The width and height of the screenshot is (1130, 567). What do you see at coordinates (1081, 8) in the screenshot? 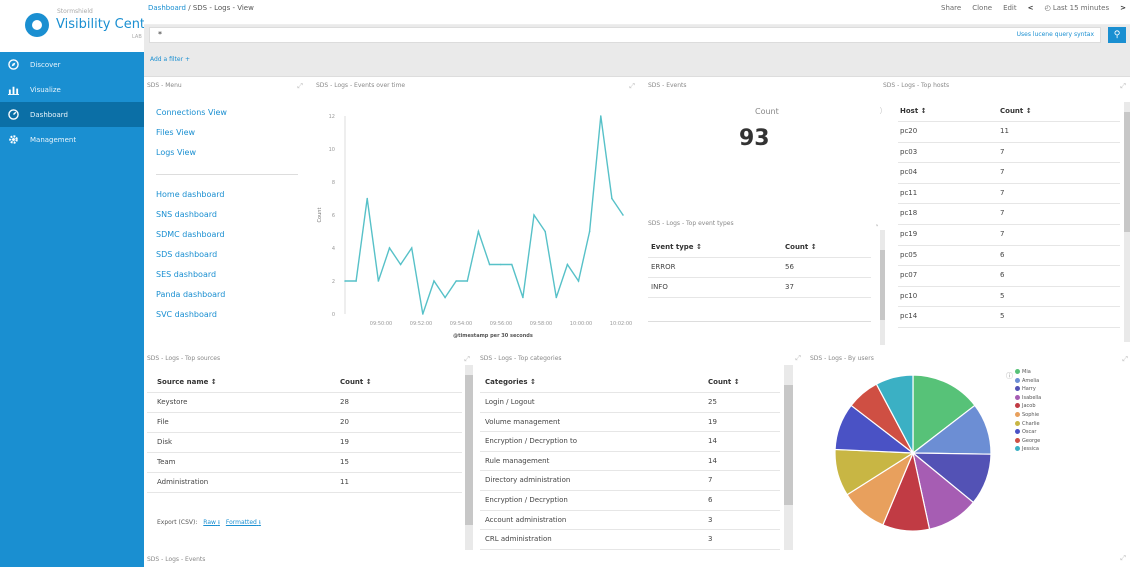
I see `time-range-label: Last 15 minutes` at bounding box center [1081, 8].